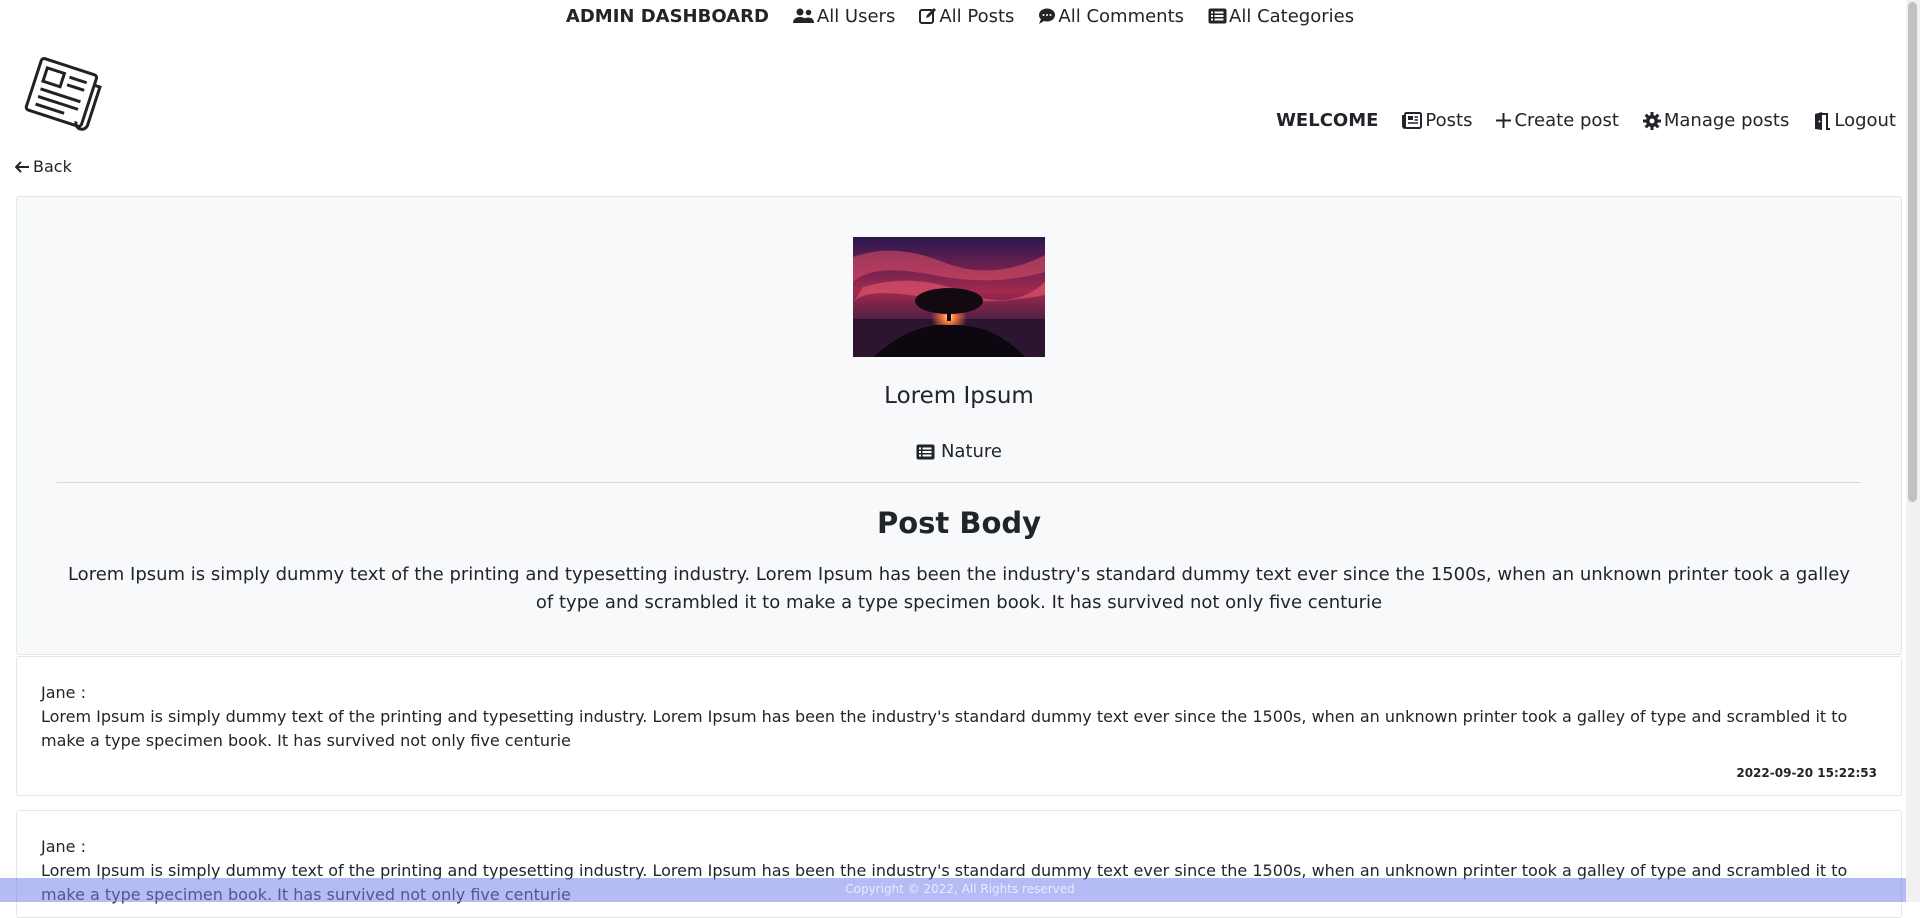 The height and width of the screenshot is (918, 1920). What do you see at coordinates (856, 16) in the screenshot?
I see `all-users-label: All Users` at bounding box center [856, 16].